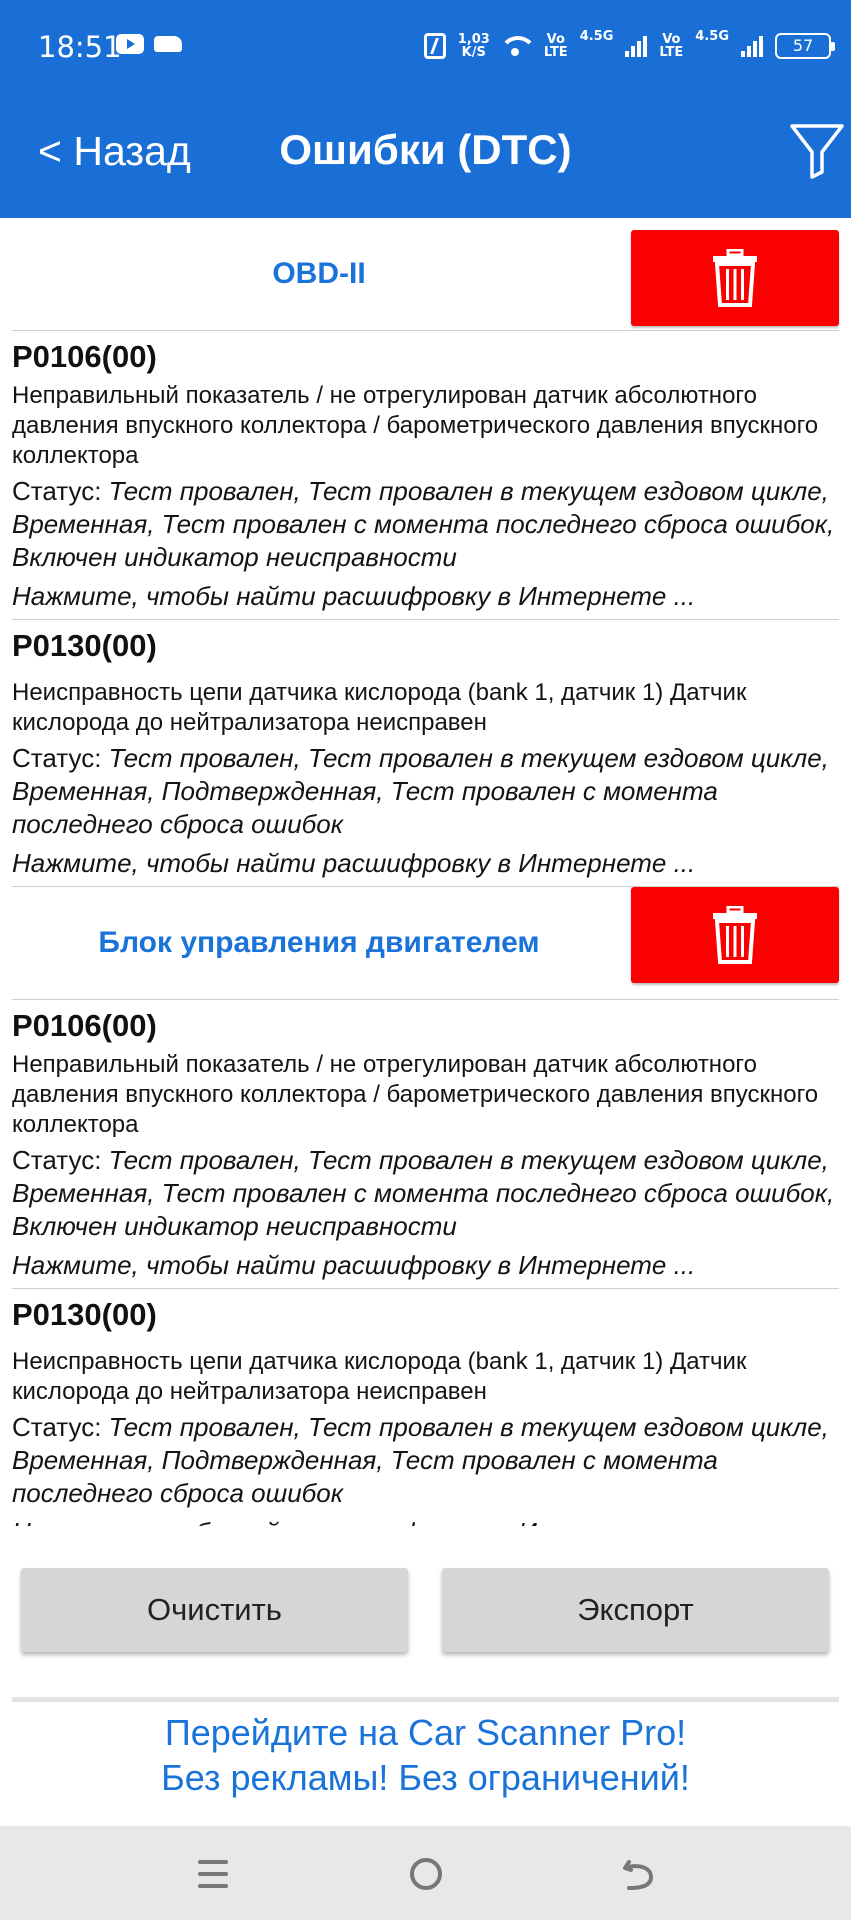  What do you see at coordinates (425, 1777) in the screenshot?
I see `promo-line-2: Без рекламы! Без ограничений!` at bounding box center [425, 1777].